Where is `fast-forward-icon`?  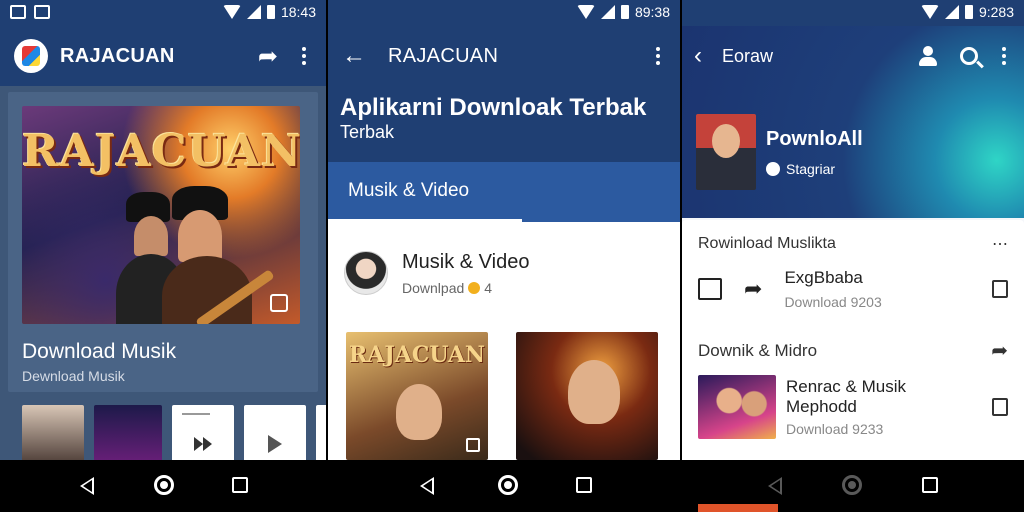
fast-forward-icon is located at coordinates (203, 444).